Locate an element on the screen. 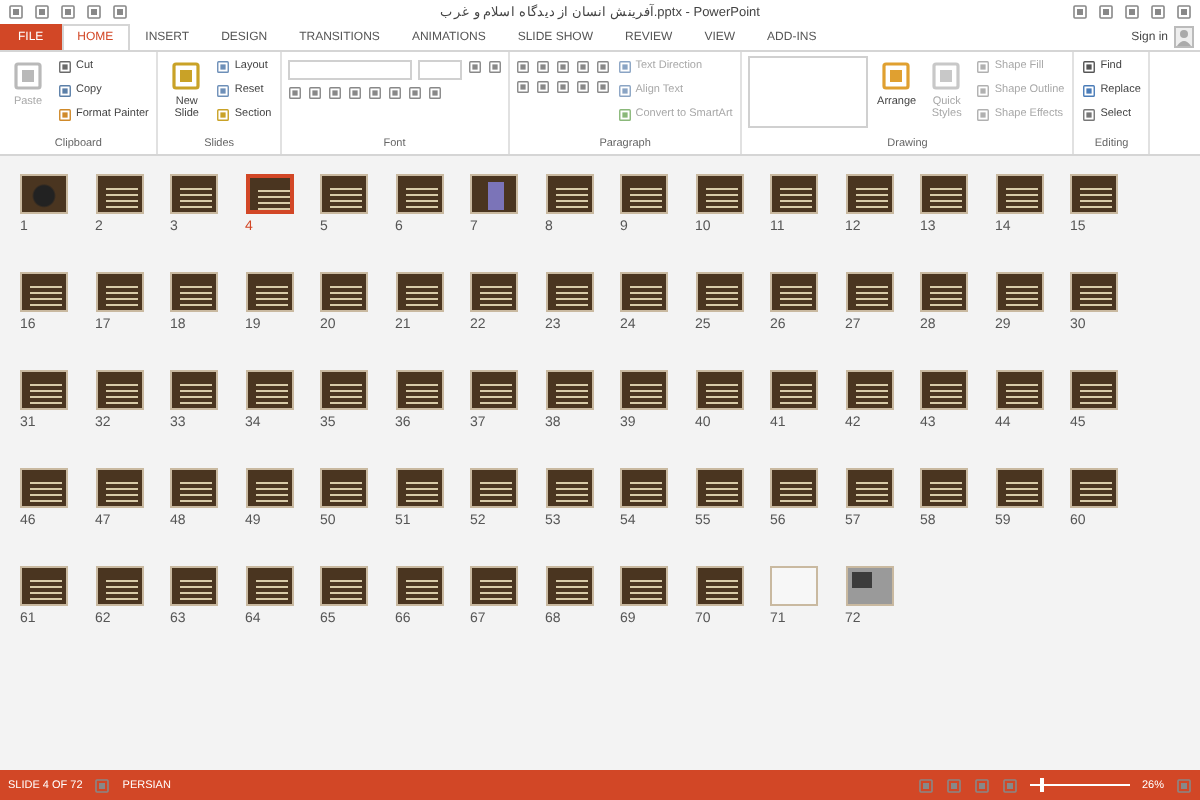 Image resolution: width=1200 pixels, height=800 pixels. font-size-field is located at coordinates (439, 70).